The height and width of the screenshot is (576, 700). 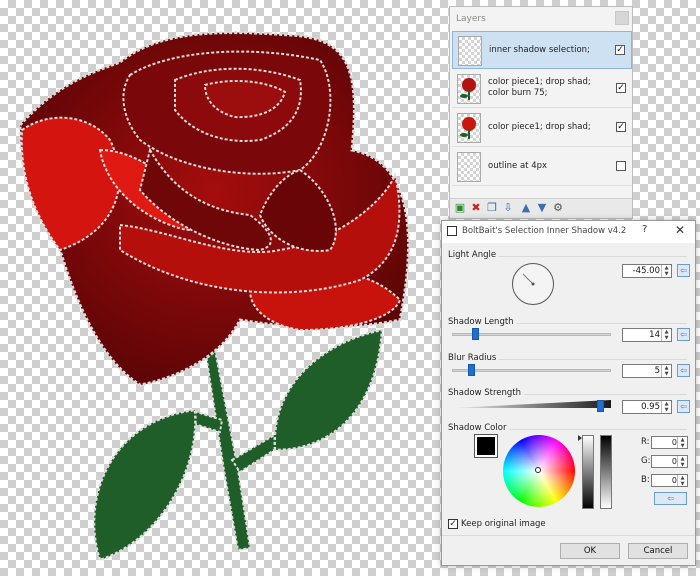 I want to click on color-wheel-marker, so click(x=538, y=470).